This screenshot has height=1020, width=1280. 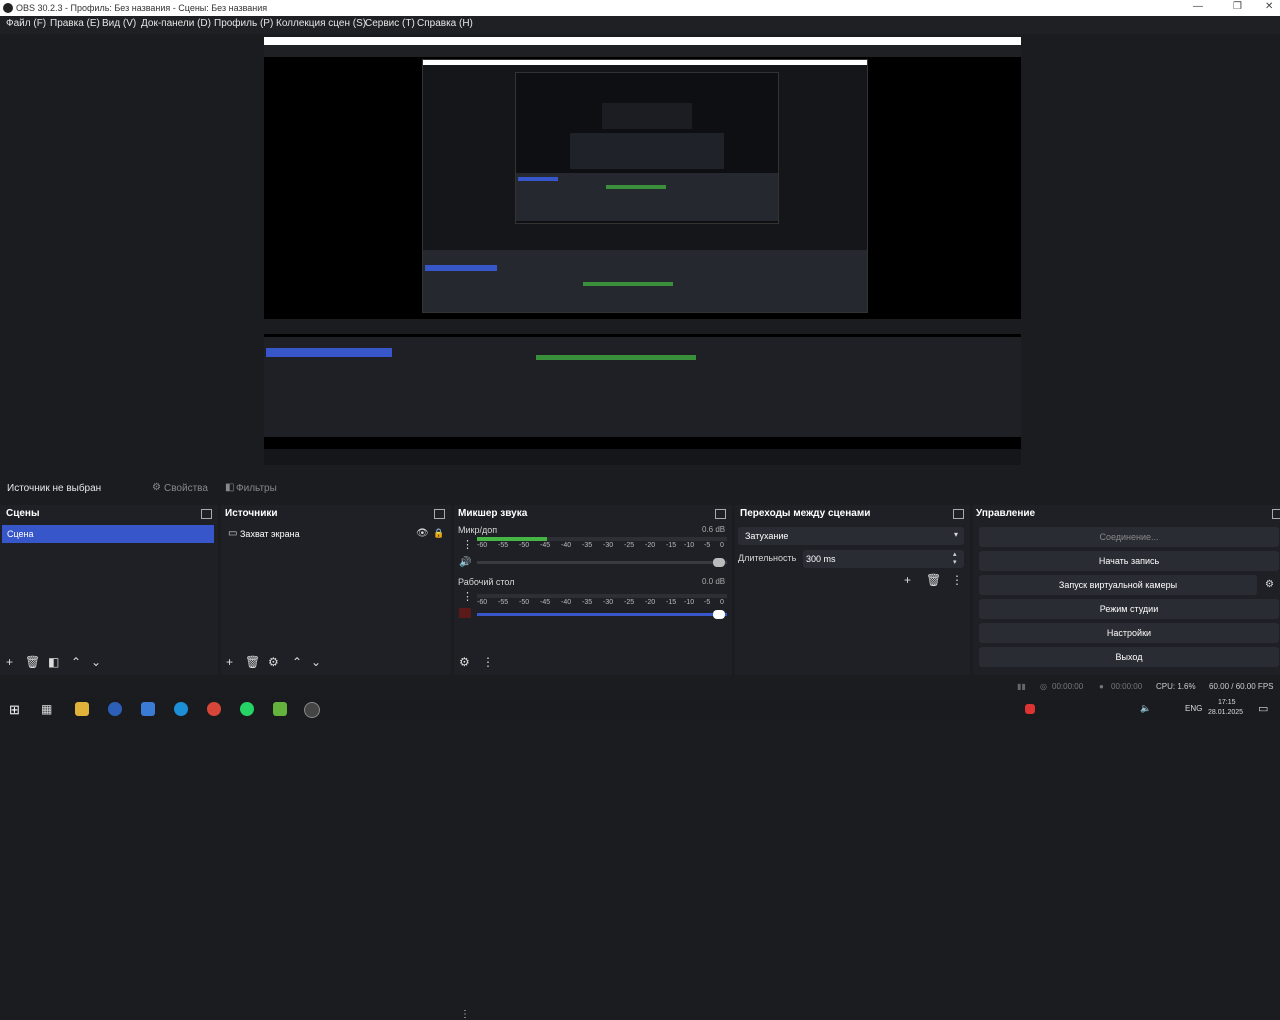 I want to click on menu-profile: Профиль (P), so click(x=243, y=23).